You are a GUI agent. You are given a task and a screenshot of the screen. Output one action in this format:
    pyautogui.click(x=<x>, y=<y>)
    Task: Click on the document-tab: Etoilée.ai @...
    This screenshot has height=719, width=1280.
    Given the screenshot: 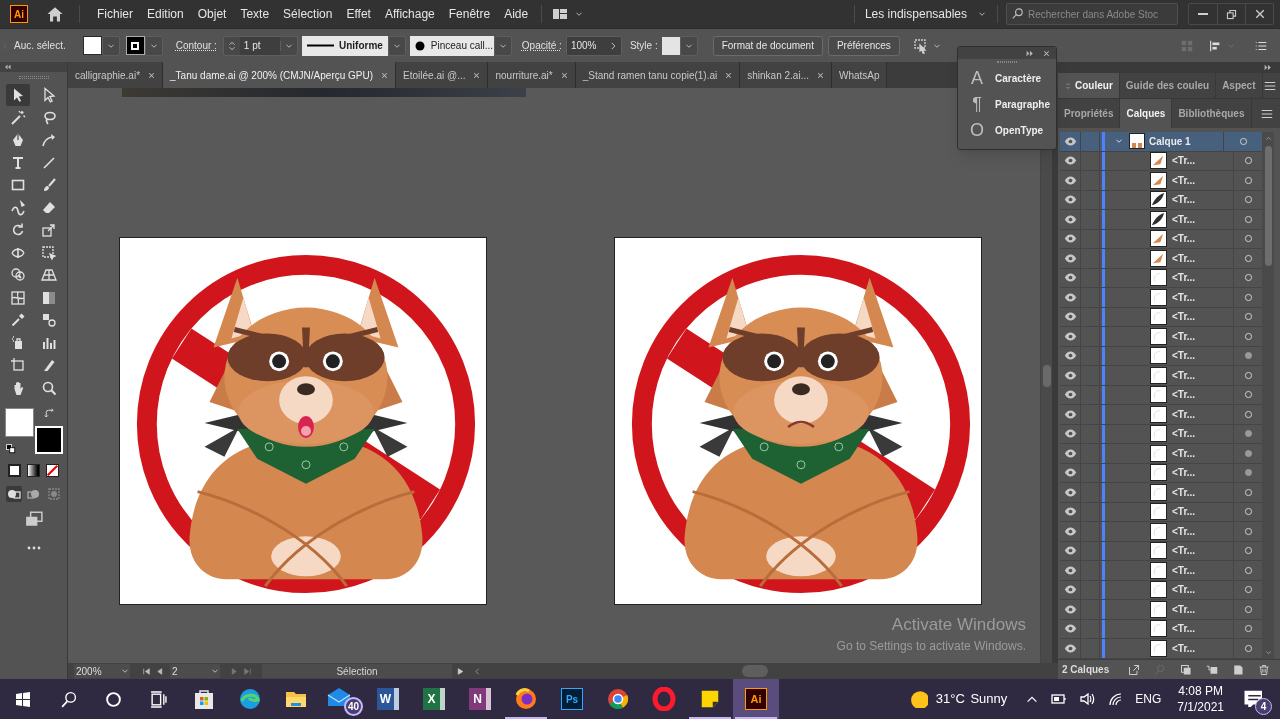 What is the action you would take?
    pyautogui.click(x=442, y=75)
    